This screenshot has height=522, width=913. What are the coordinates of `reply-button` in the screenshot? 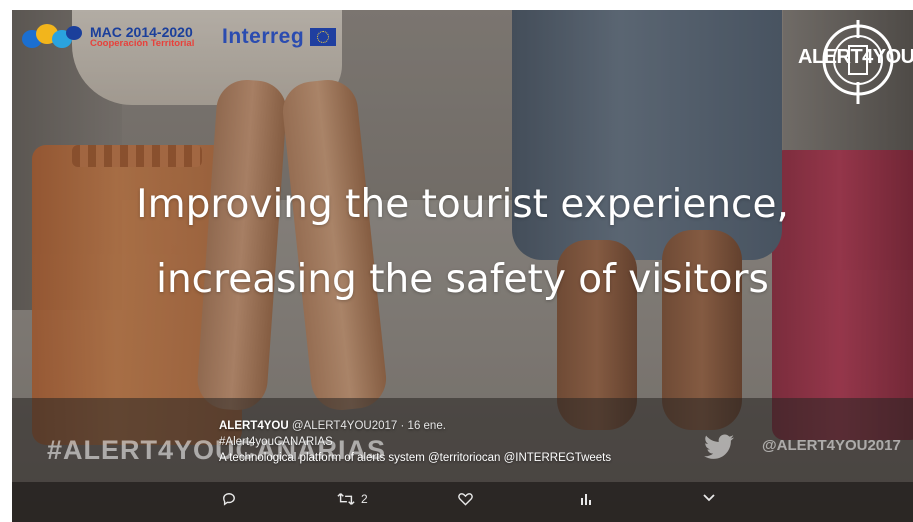 It's located at (229, 499).